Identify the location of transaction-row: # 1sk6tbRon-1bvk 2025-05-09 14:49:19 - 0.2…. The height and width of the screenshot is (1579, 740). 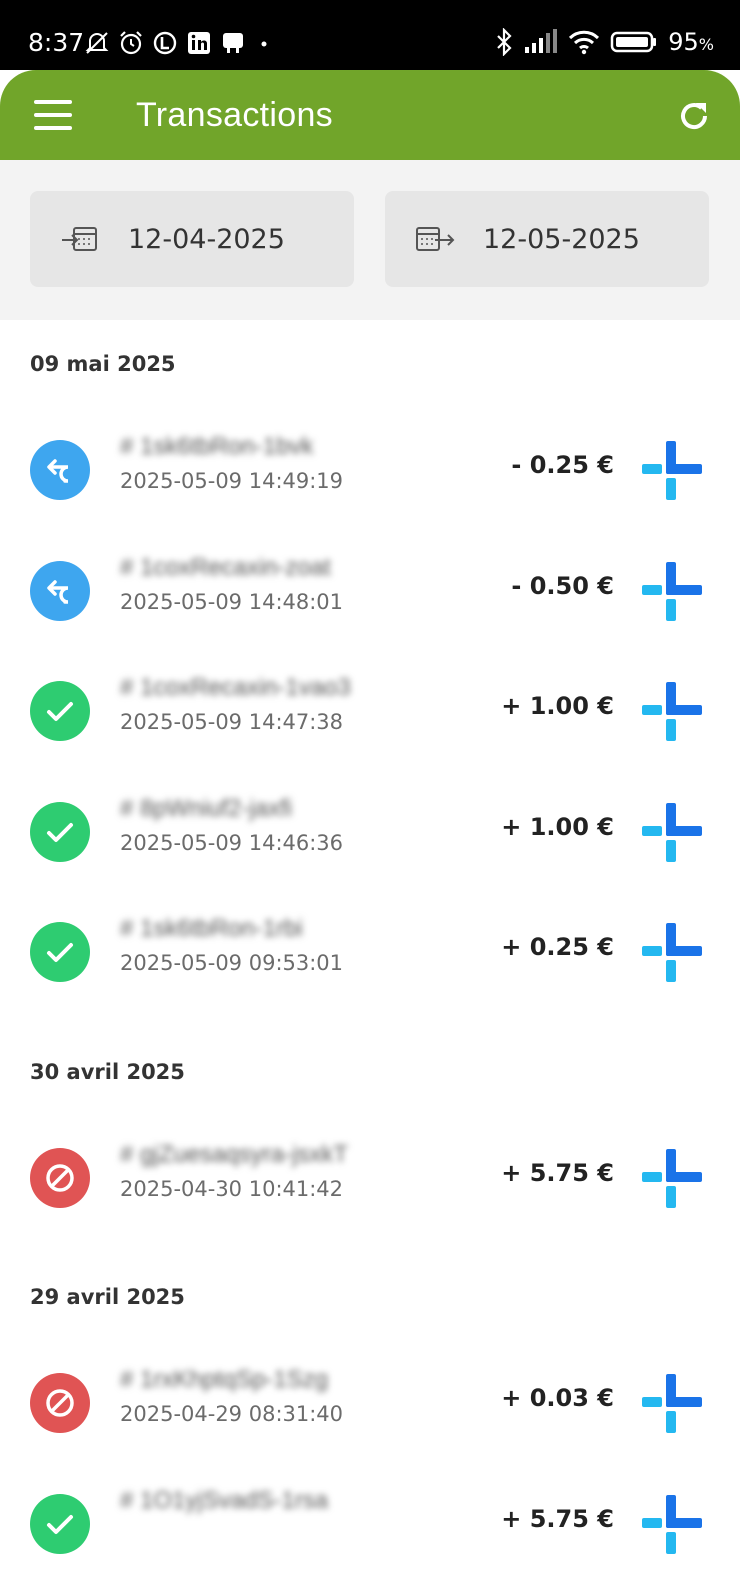
(370, 470).